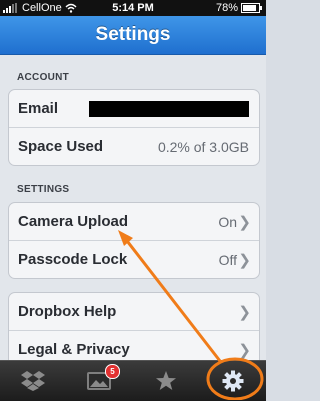 This screenshot has height=401, width=320. Describe the element at coordinates (99, 381) in the screenshot. I see `tab-photos: 5` at that location.